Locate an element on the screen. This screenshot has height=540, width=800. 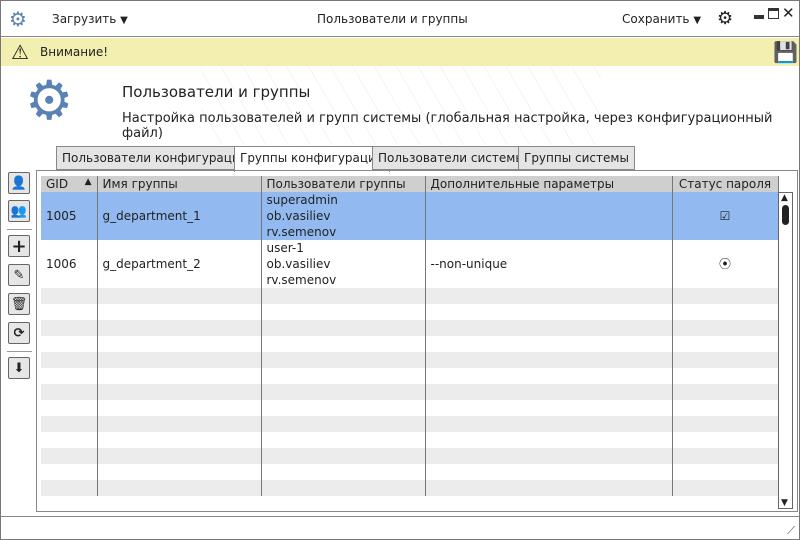
resize-grip-icon: ⟋ is located at coordinates (791, 531).